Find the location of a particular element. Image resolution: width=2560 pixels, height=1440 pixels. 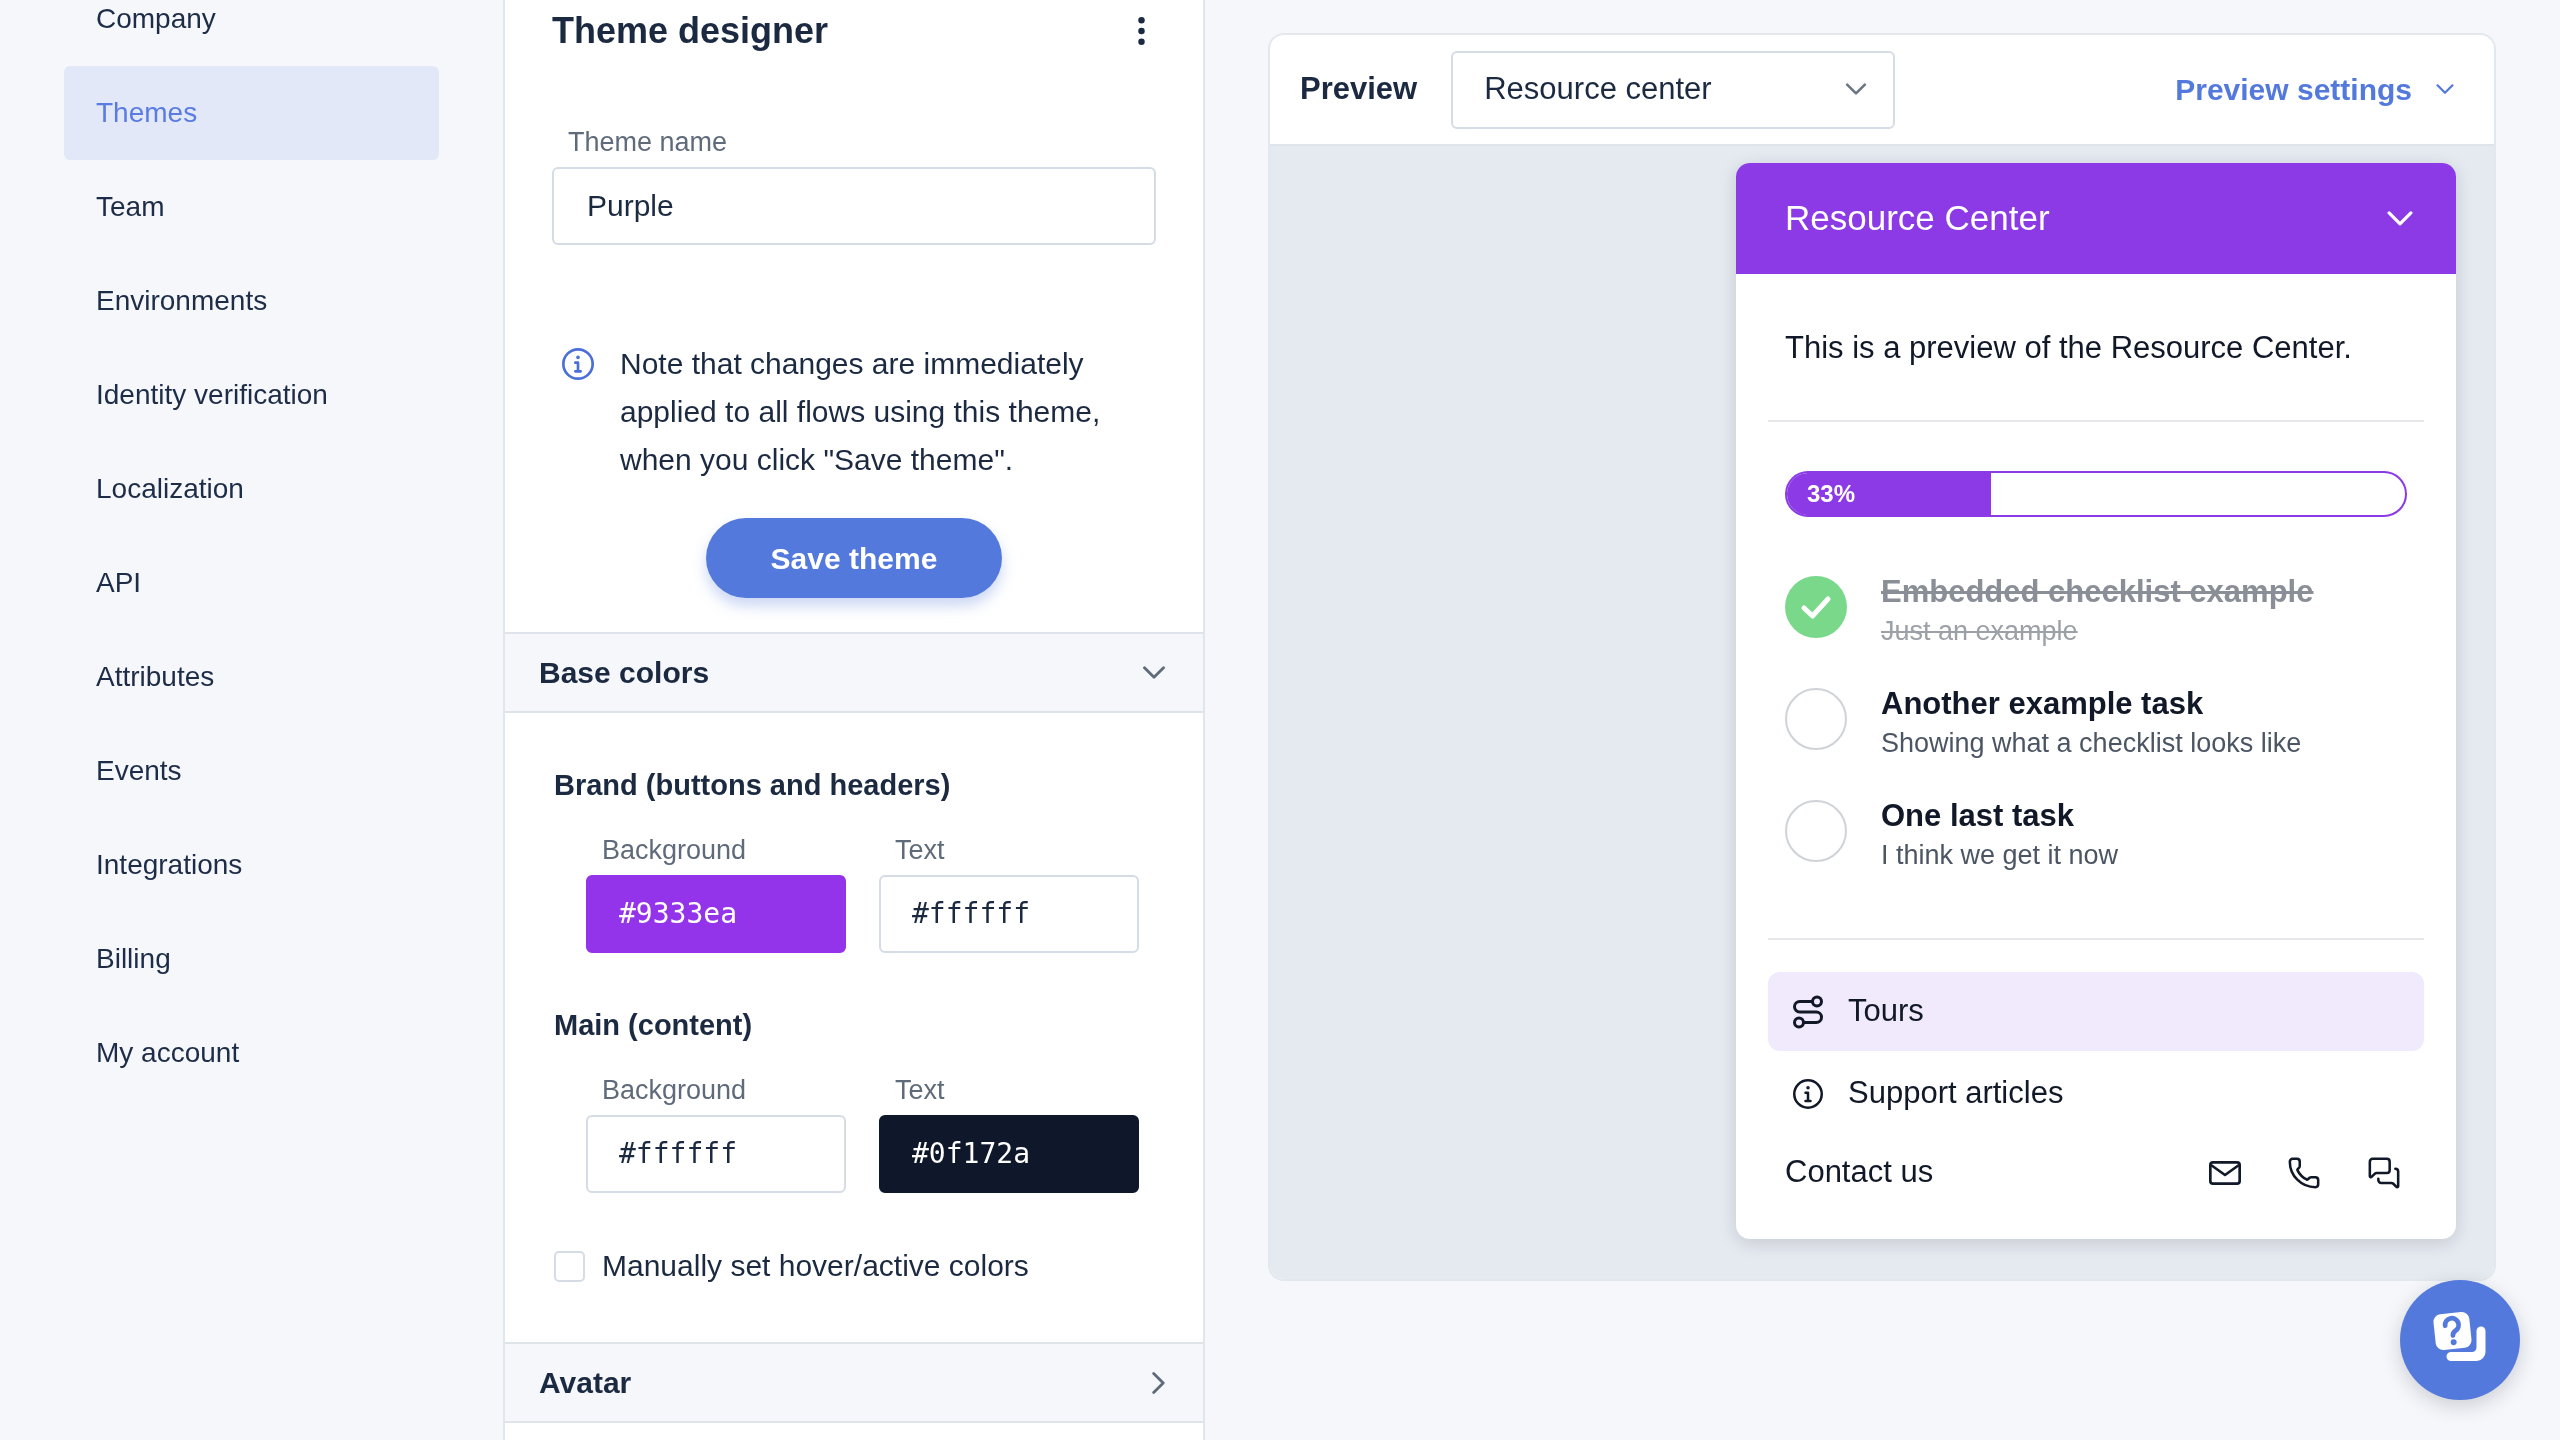

route-icon is located at coordinates (1808, 1011).